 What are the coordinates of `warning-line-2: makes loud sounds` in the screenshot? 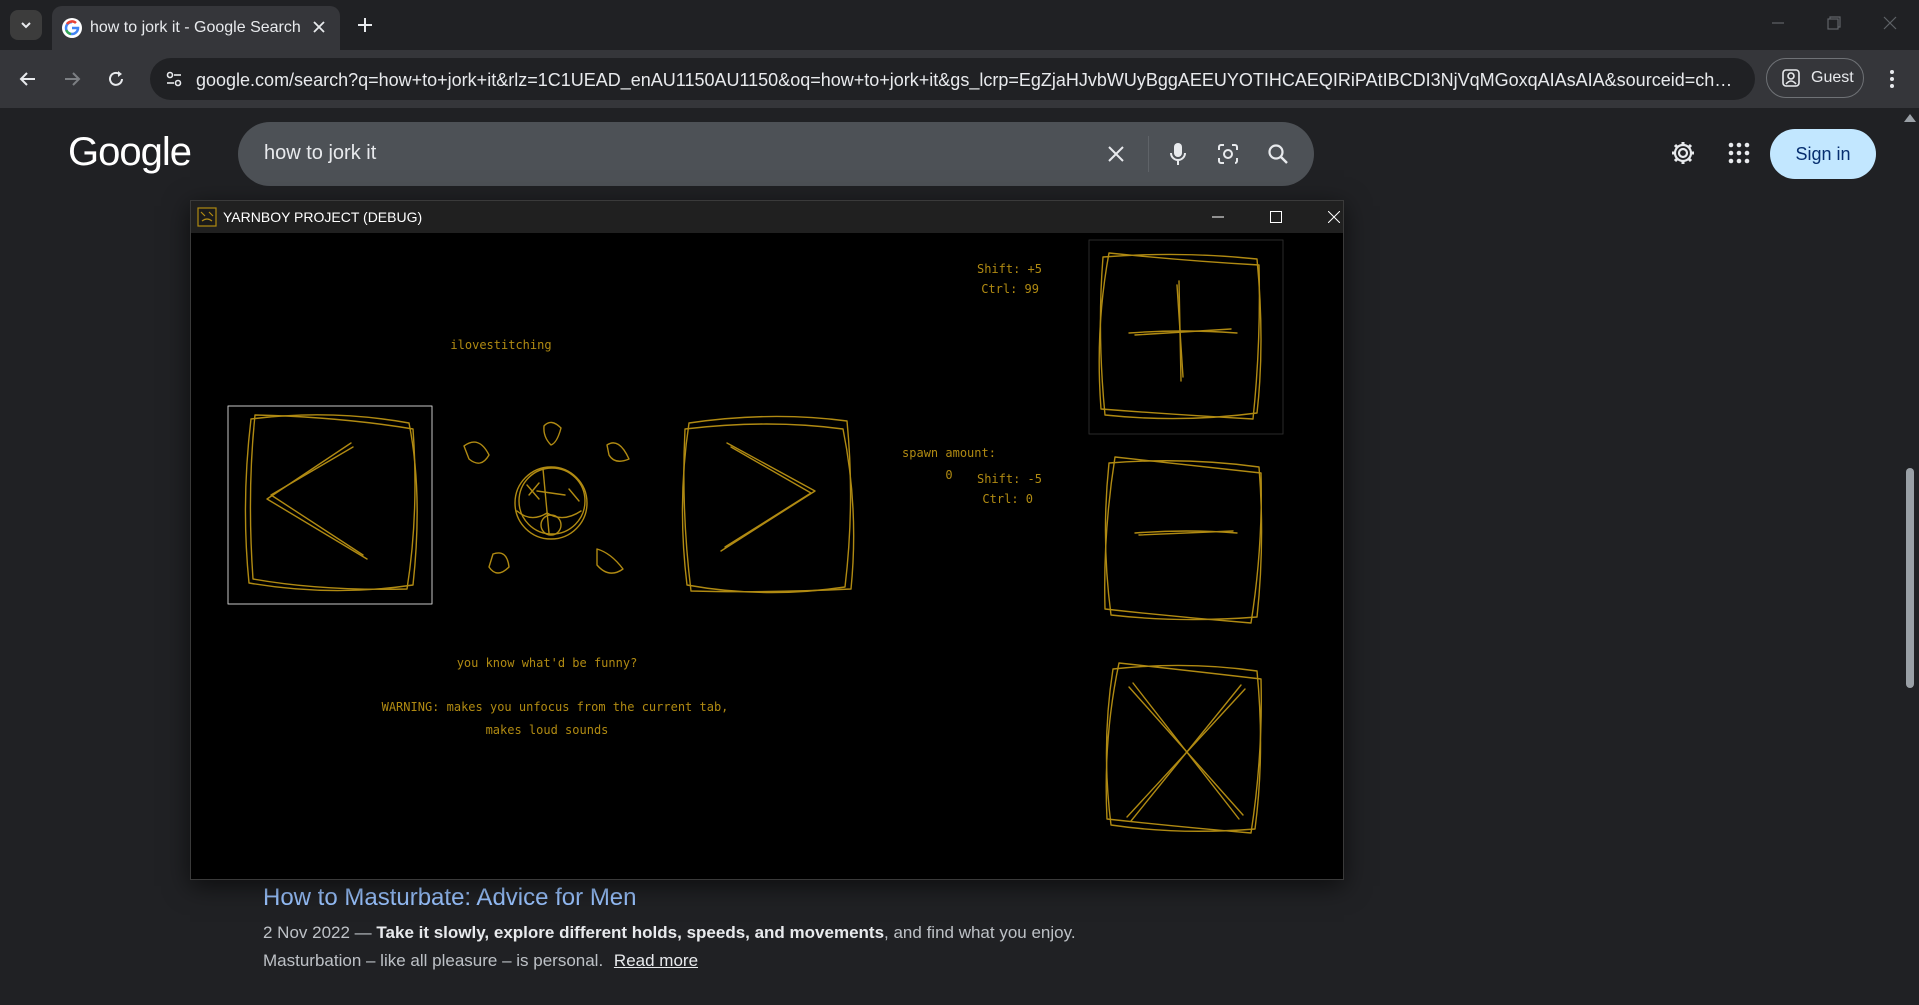 It's located at (547, 730).